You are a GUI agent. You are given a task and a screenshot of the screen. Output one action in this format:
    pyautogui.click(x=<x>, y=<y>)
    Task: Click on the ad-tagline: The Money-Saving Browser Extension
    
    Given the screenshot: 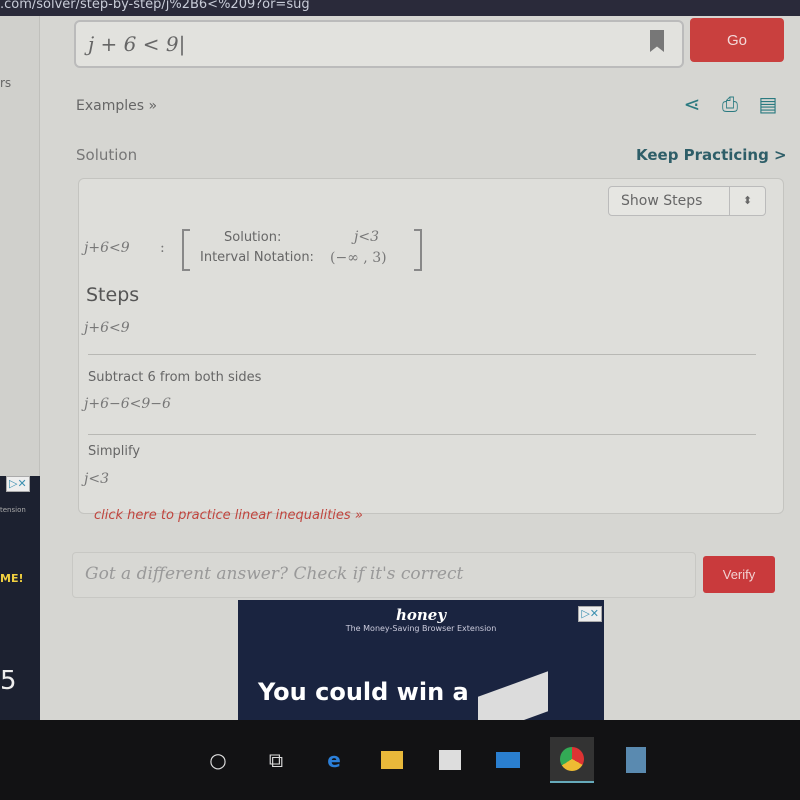 What is the action you would take?
    pyautogui.click(x=421, y=628)
    